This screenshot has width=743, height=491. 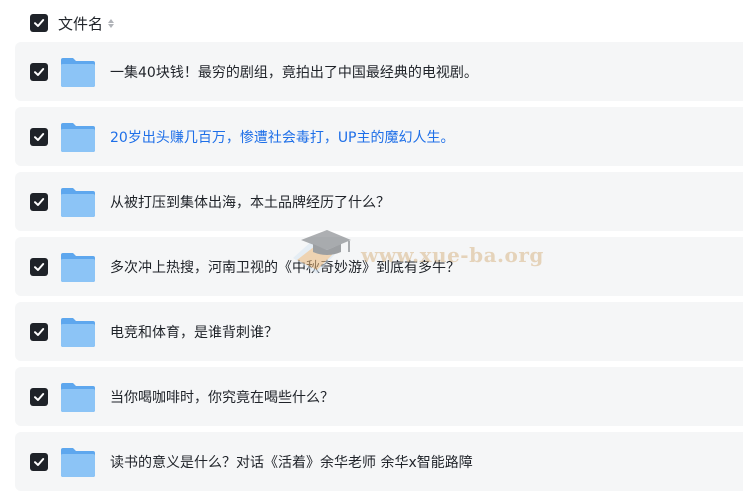 I want to click on file-row: 多次冲上热搜，河南卫视的《中秋奇妙游》到底有多牛？, so click(x=379, y=266).